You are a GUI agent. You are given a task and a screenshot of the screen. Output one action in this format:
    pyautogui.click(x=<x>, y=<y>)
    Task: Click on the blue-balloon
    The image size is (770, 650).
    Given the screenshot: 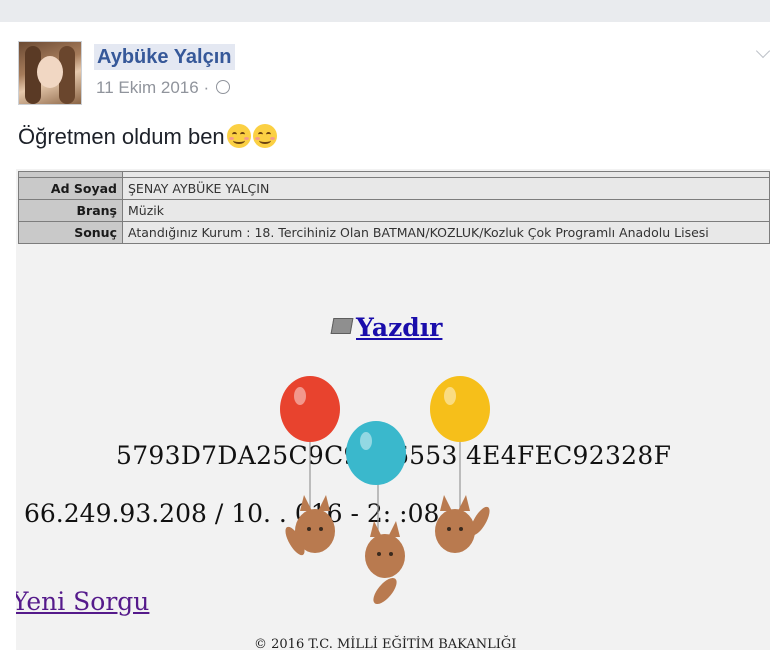 What is the action you would take?
    pyautogui.click(x=376, y=453)
    